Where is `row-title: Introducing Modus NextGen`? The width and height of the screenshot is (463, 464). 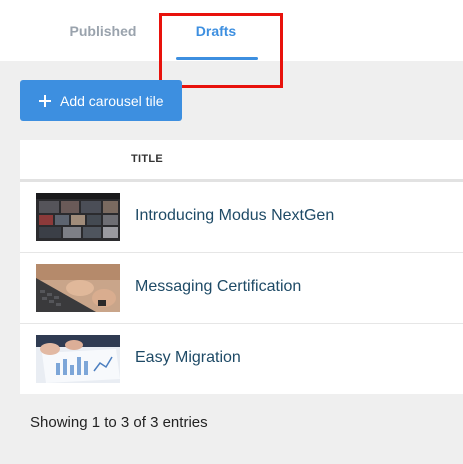 row-title: Introducing Modus NextGen is located at coordinates (234, 216).